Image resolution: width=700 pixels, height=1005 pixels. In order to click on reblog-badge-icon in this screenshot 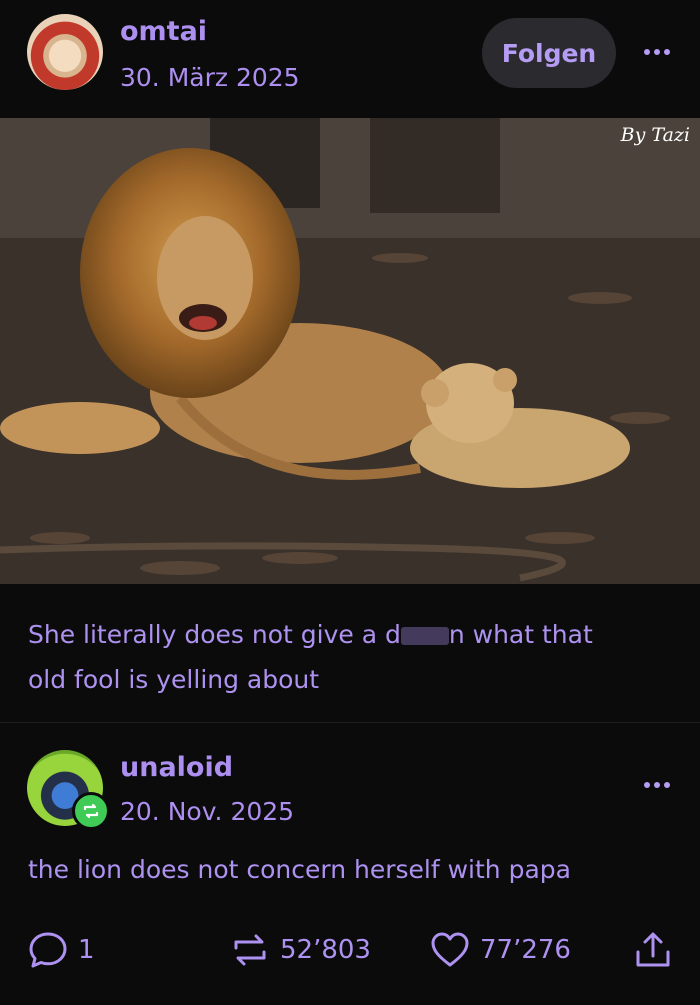, I will do `click(91, 811)`.